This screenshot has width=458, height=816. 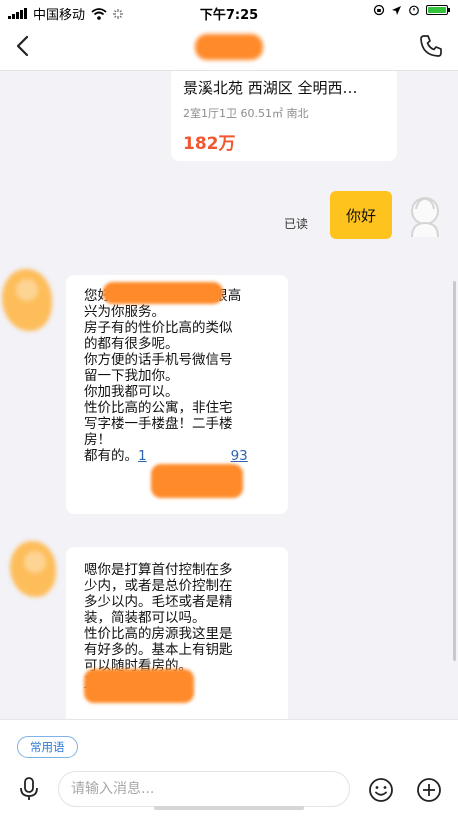 What do you see at coordinates (158, 570) in the screenshot?
I see `message-line: 嗯你是打算首付控制在多` at bounding box center [158, 570].